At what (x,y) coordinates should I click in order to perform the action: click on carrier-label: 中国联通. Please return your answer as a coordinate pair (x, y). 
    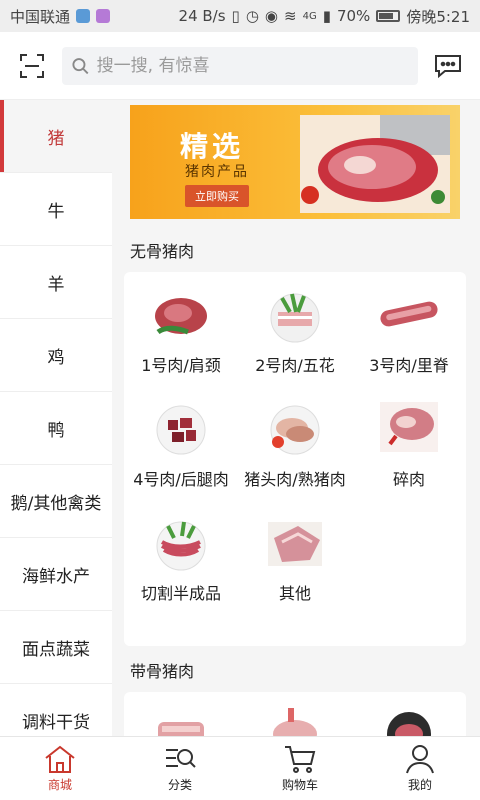
    Looking at the image, I should click on (40, 16).